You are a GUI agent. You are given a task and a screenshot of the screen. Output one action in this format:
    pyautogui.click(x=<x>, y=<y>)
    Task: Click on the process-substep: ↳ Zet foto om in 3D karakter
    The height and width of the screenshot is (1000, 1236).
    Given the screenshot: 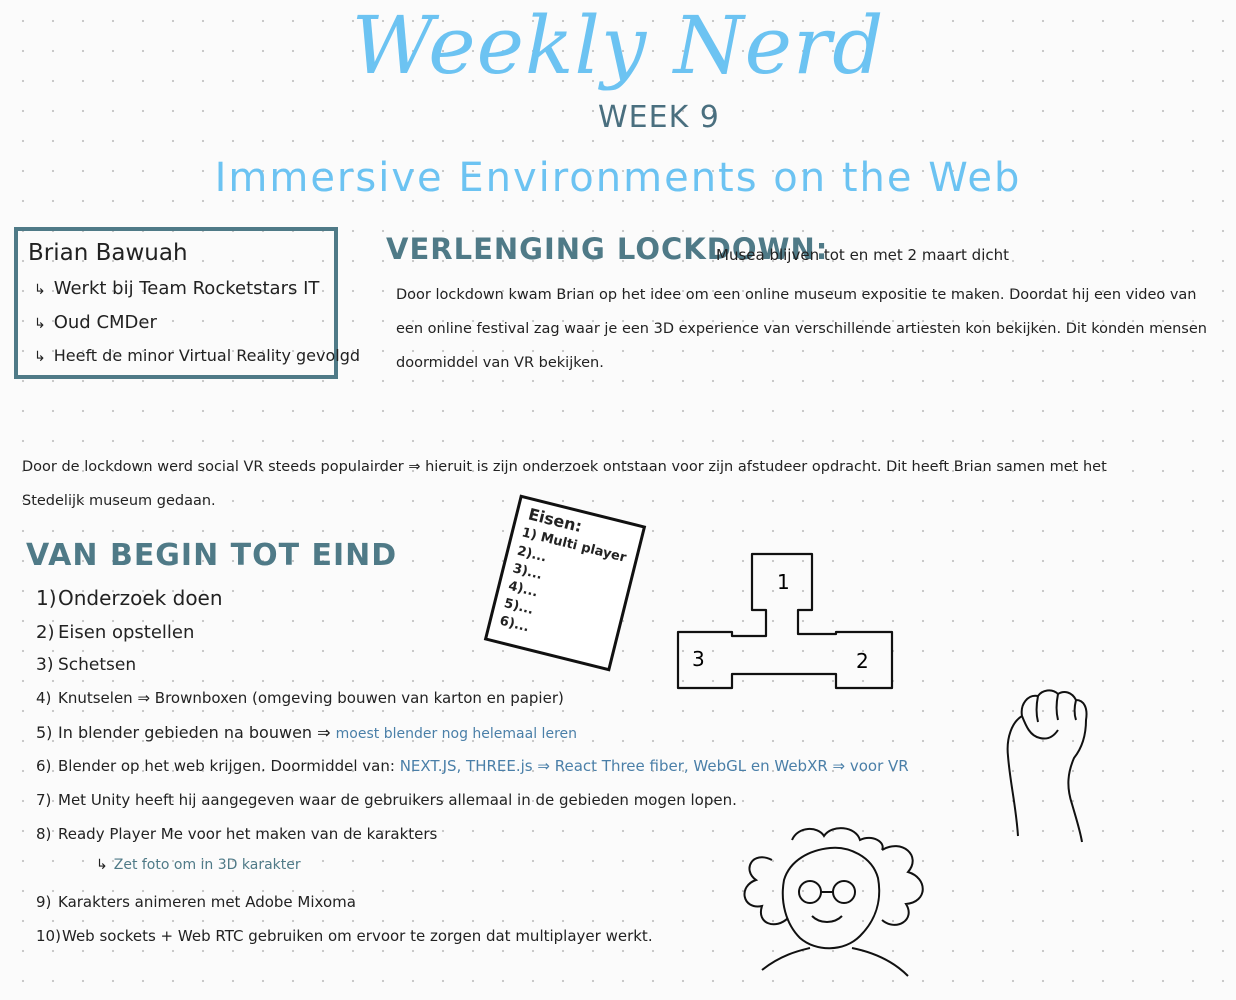 What is the action you would take?
    pyautogui.click(x=198, y=865)
    